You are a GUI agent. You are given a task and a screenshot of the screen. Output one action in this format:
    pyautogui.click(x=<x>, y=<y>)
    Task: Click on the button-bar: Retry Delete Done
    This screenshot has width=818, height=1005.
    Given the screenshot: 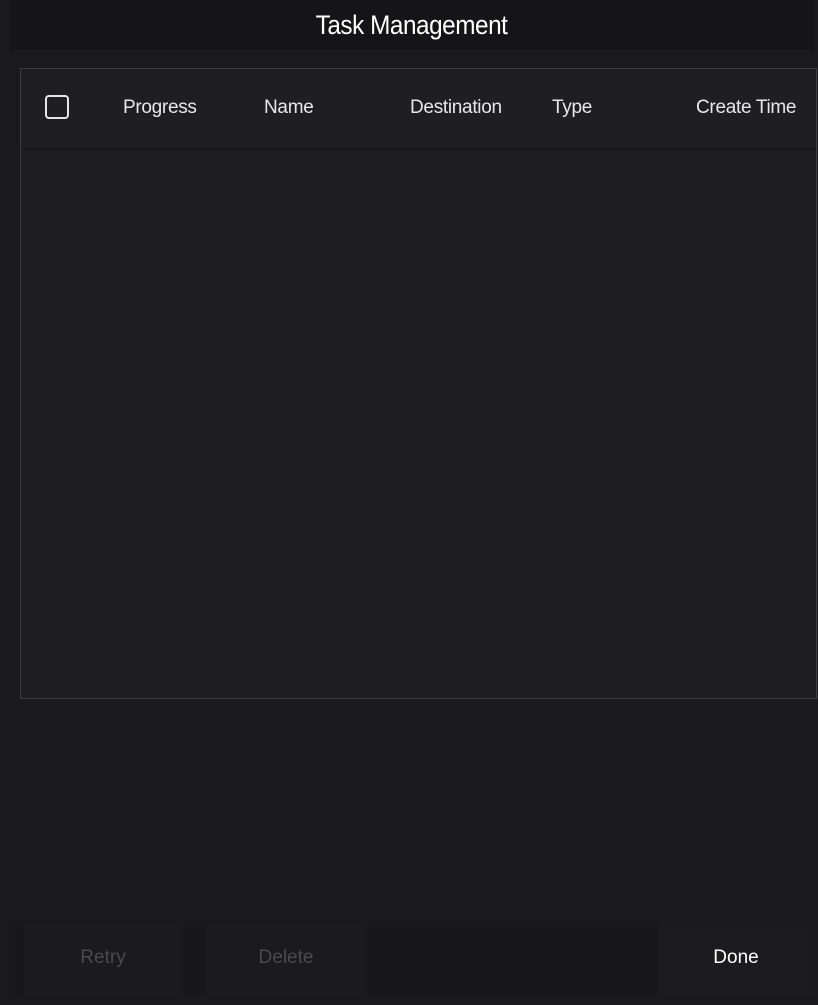 What is the action you would take?
    pyautogui.click(x=412, y=958)
    